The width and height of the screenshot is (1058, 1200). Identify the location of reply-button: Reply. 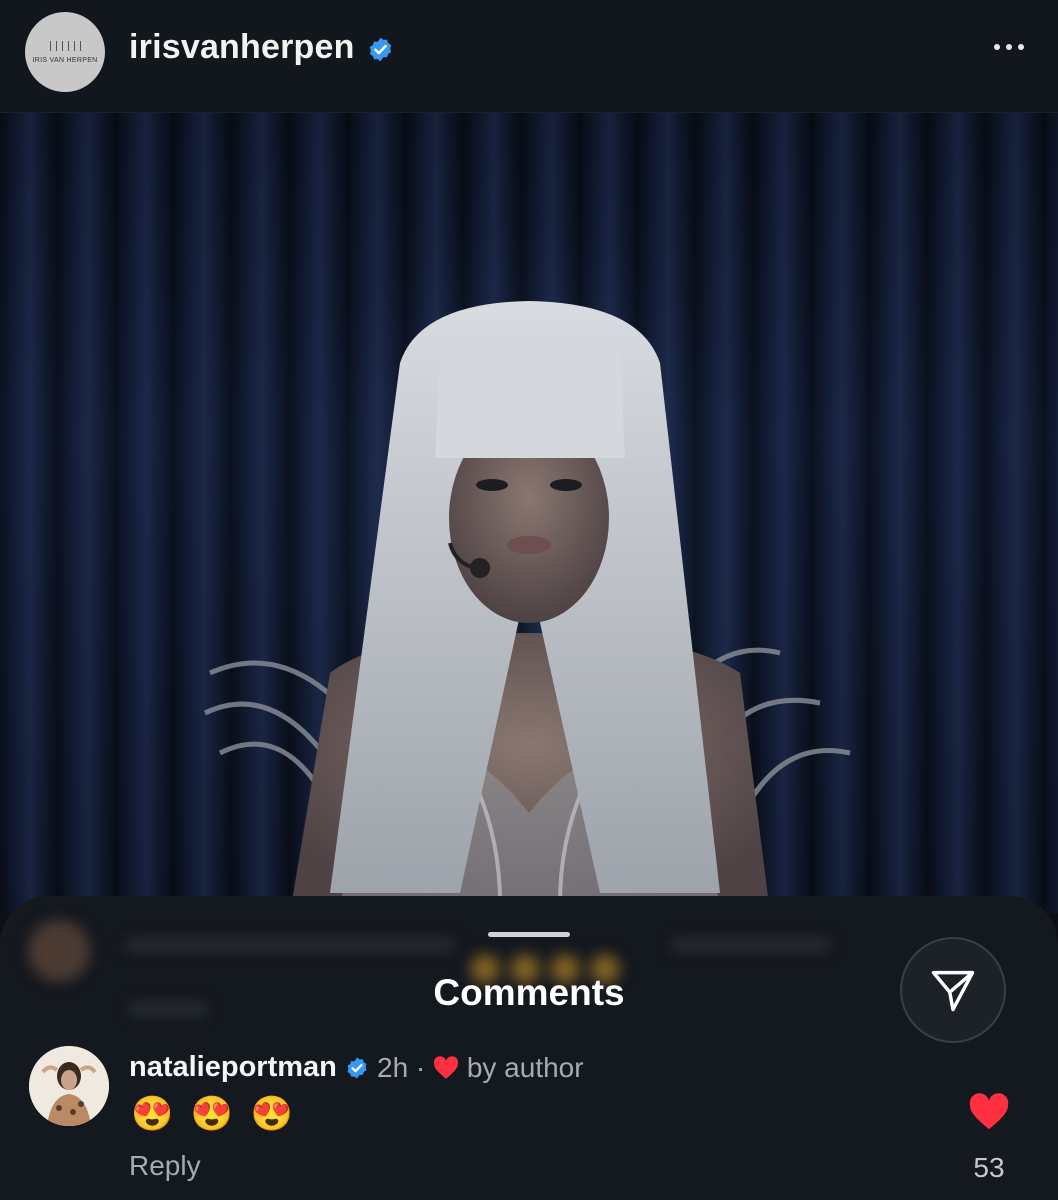
(165, 1166).